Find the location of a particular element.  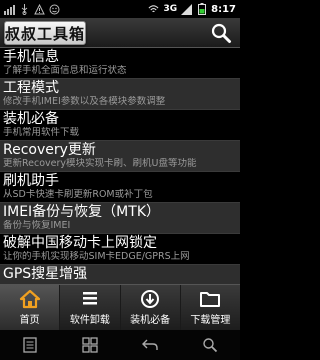

tab-downloads: 下载管理 is located at coordinates (210, 307).